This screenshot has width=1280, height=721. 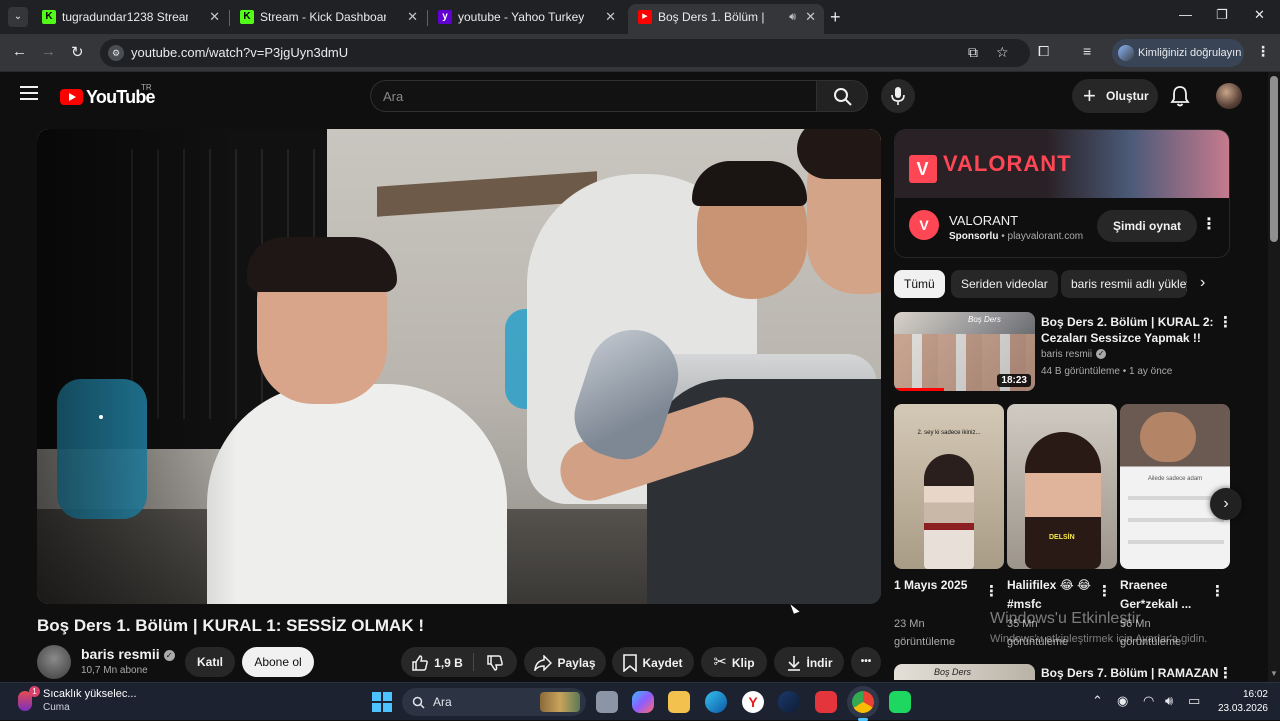 What do you see at coordinates (1194, 701) in the screenshot?
I see `battery-icon: ▭` at bounding box center [1194, 701].